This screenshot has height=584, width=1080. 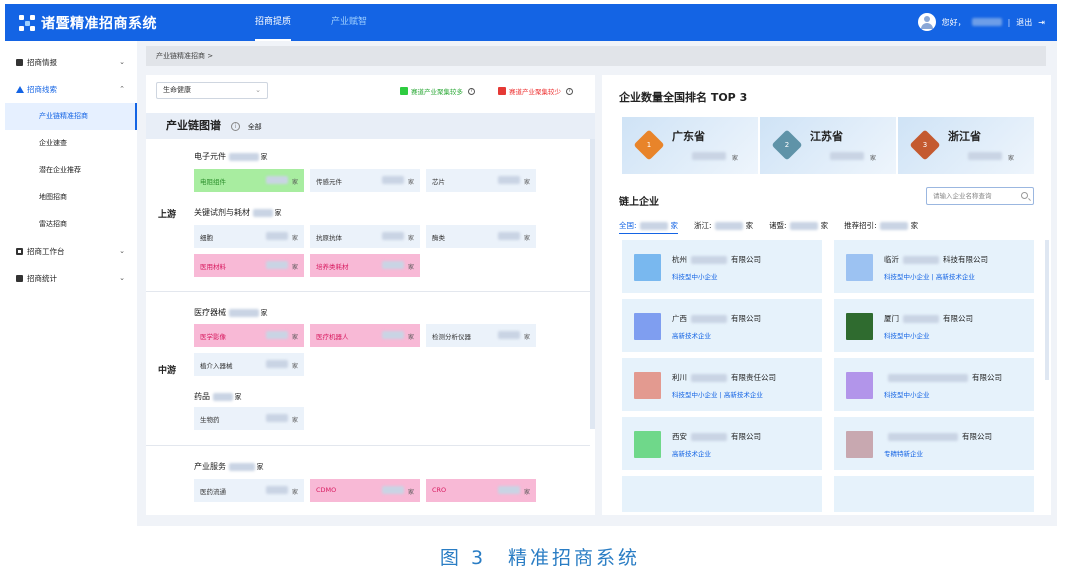 I want to click on tab-zhaoshang-tizhi: 招商提质, so click(x=273, y=22).